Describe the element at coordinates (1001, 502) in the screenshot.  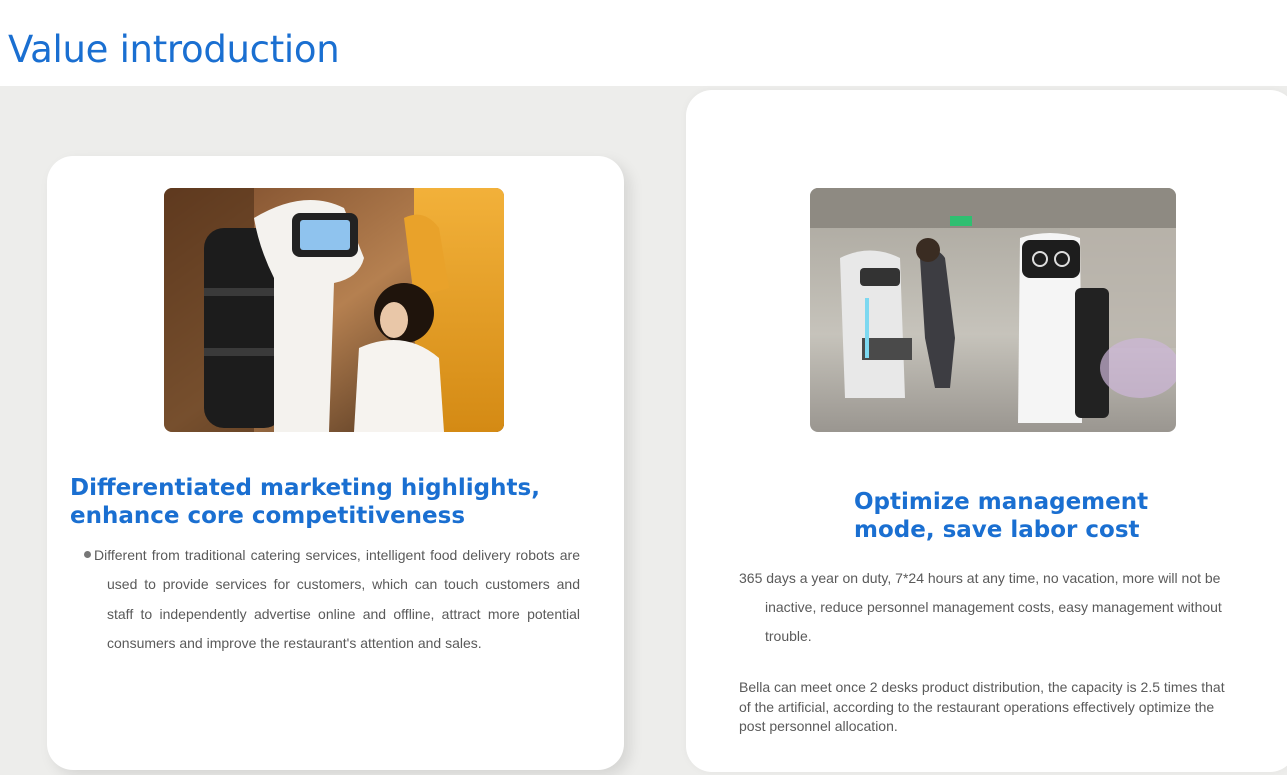
I see `management-heading-line1: Optimize management` at that location.